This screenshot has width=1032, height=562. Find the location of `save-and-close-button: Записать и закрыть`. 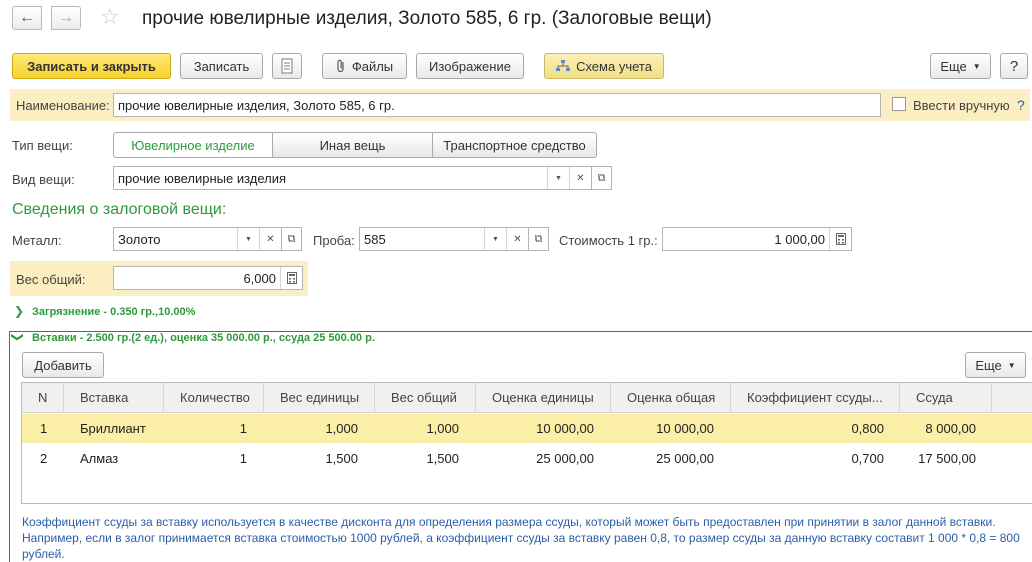

save-and-close-button: Записать и закрыть is located at coordinates (91, 66).